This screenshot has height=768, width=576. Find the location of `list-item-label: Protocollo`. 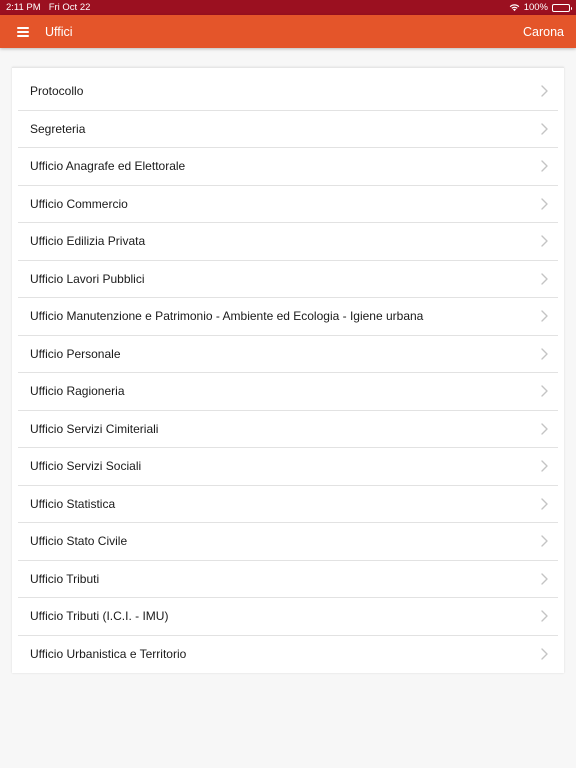

list-item-label: Protocollo is located at coordinates (57, 91).